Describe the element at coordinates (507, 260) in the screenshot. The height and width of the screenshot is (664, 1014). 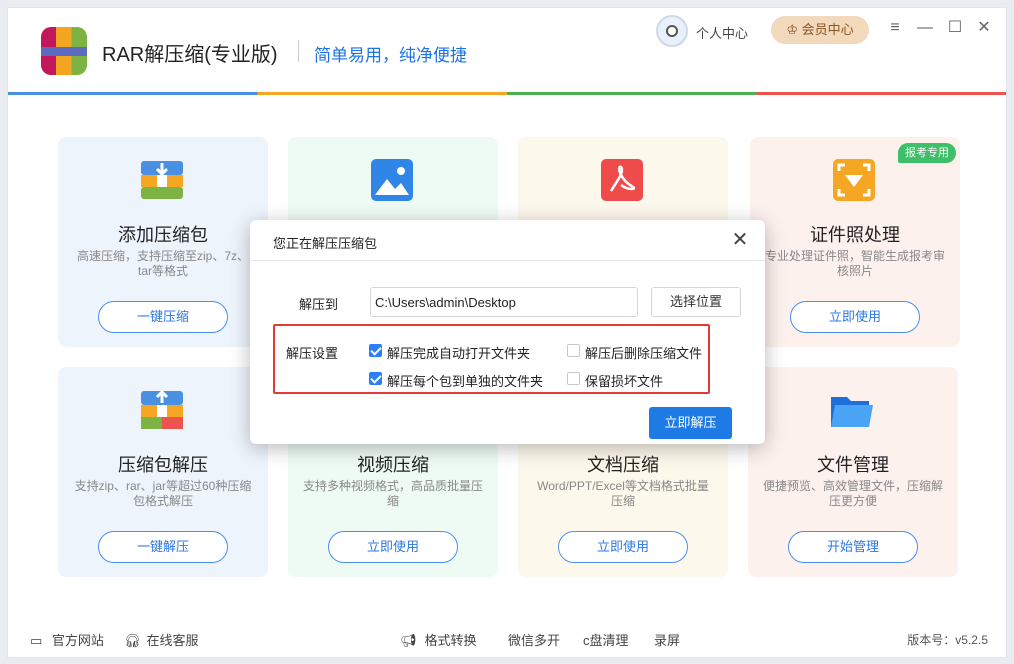
I see `dialog-divider` at that location.